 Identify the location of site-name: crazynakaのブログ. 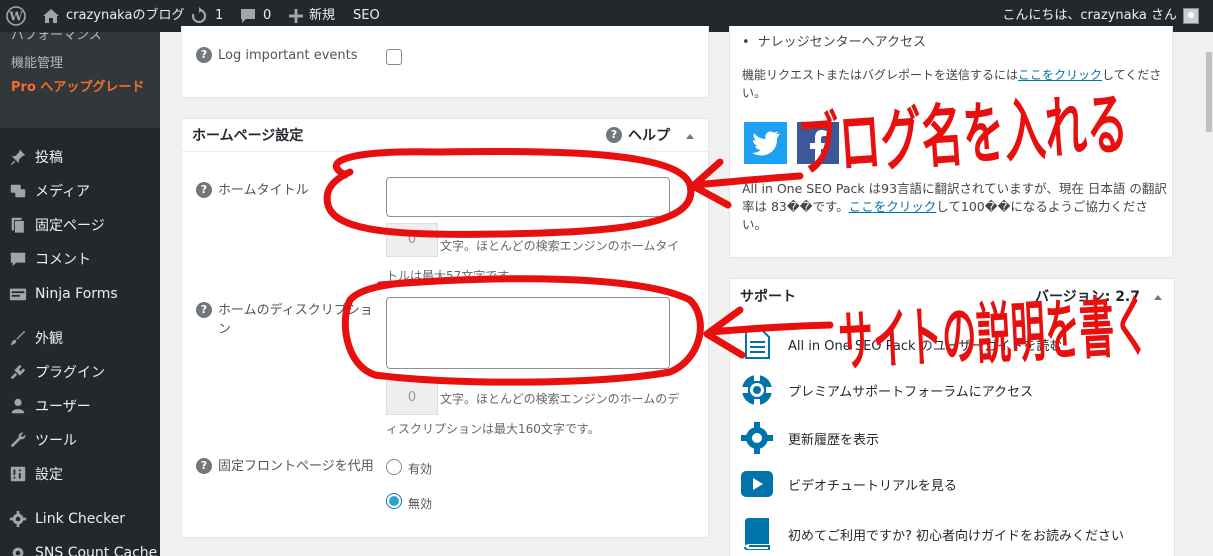
(125, 15).